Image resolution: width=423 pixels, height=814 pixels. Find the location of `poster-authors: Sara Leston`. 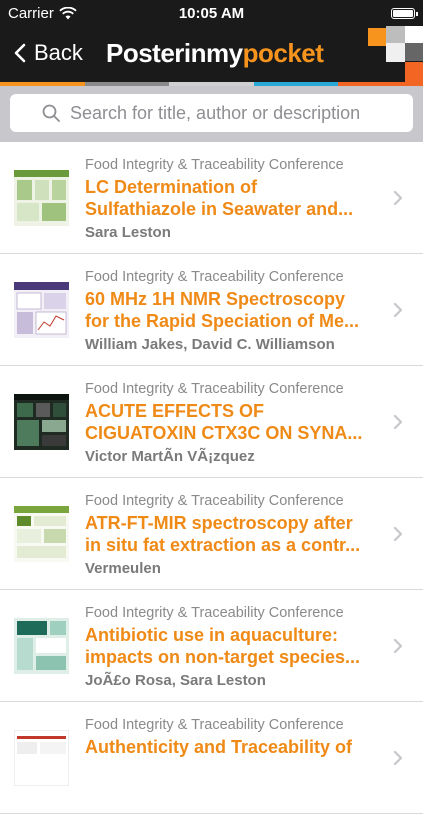

poster-authors: Sara Leston is located at coordinates (128, 232).